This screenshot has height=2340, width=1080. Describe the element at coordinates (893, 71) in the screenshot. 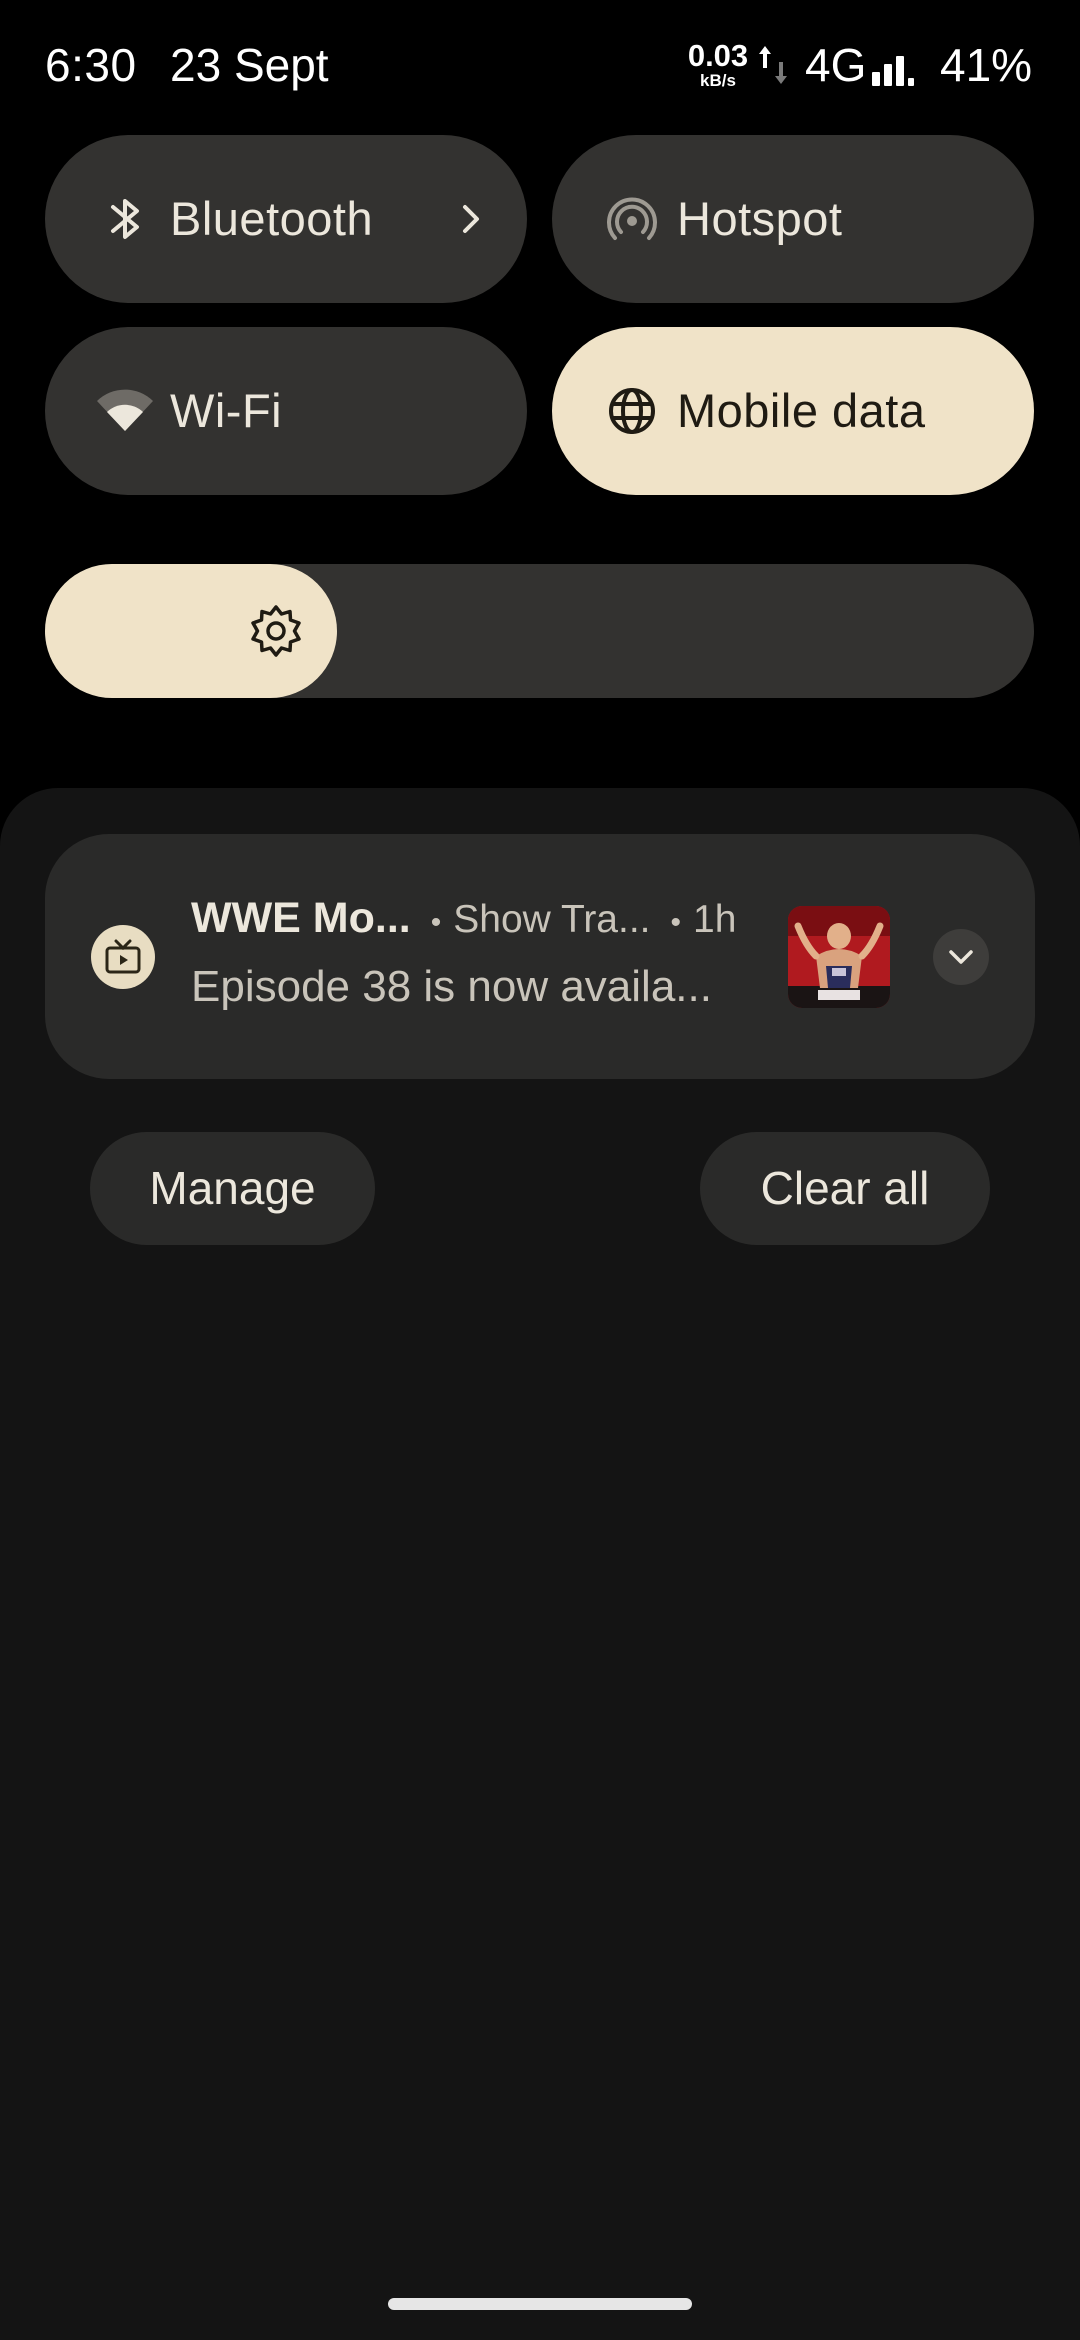

I see `signal-strength-icon` at that location.